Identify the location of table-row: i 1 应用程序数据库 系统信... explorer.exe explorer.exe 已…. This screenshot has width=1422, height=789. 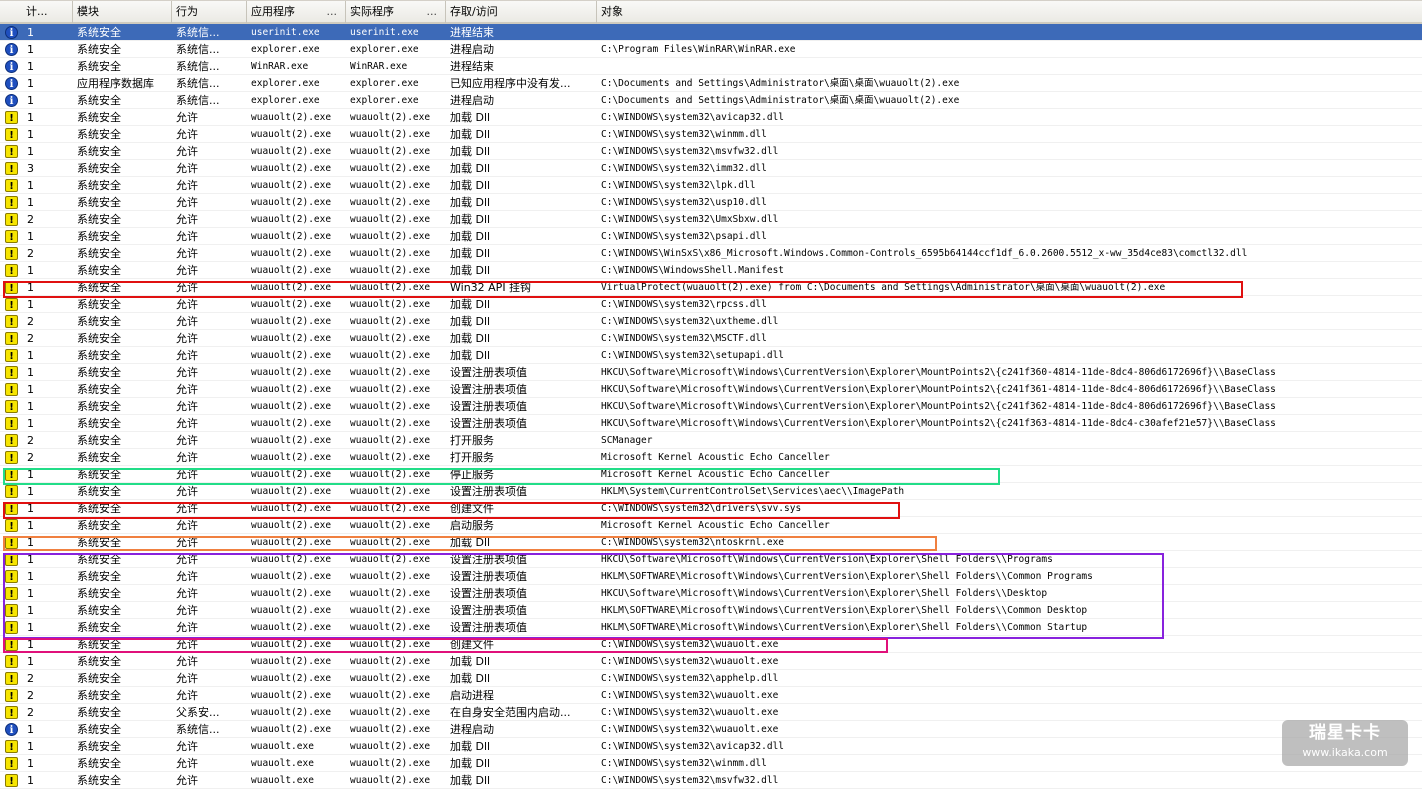
(711, 83).